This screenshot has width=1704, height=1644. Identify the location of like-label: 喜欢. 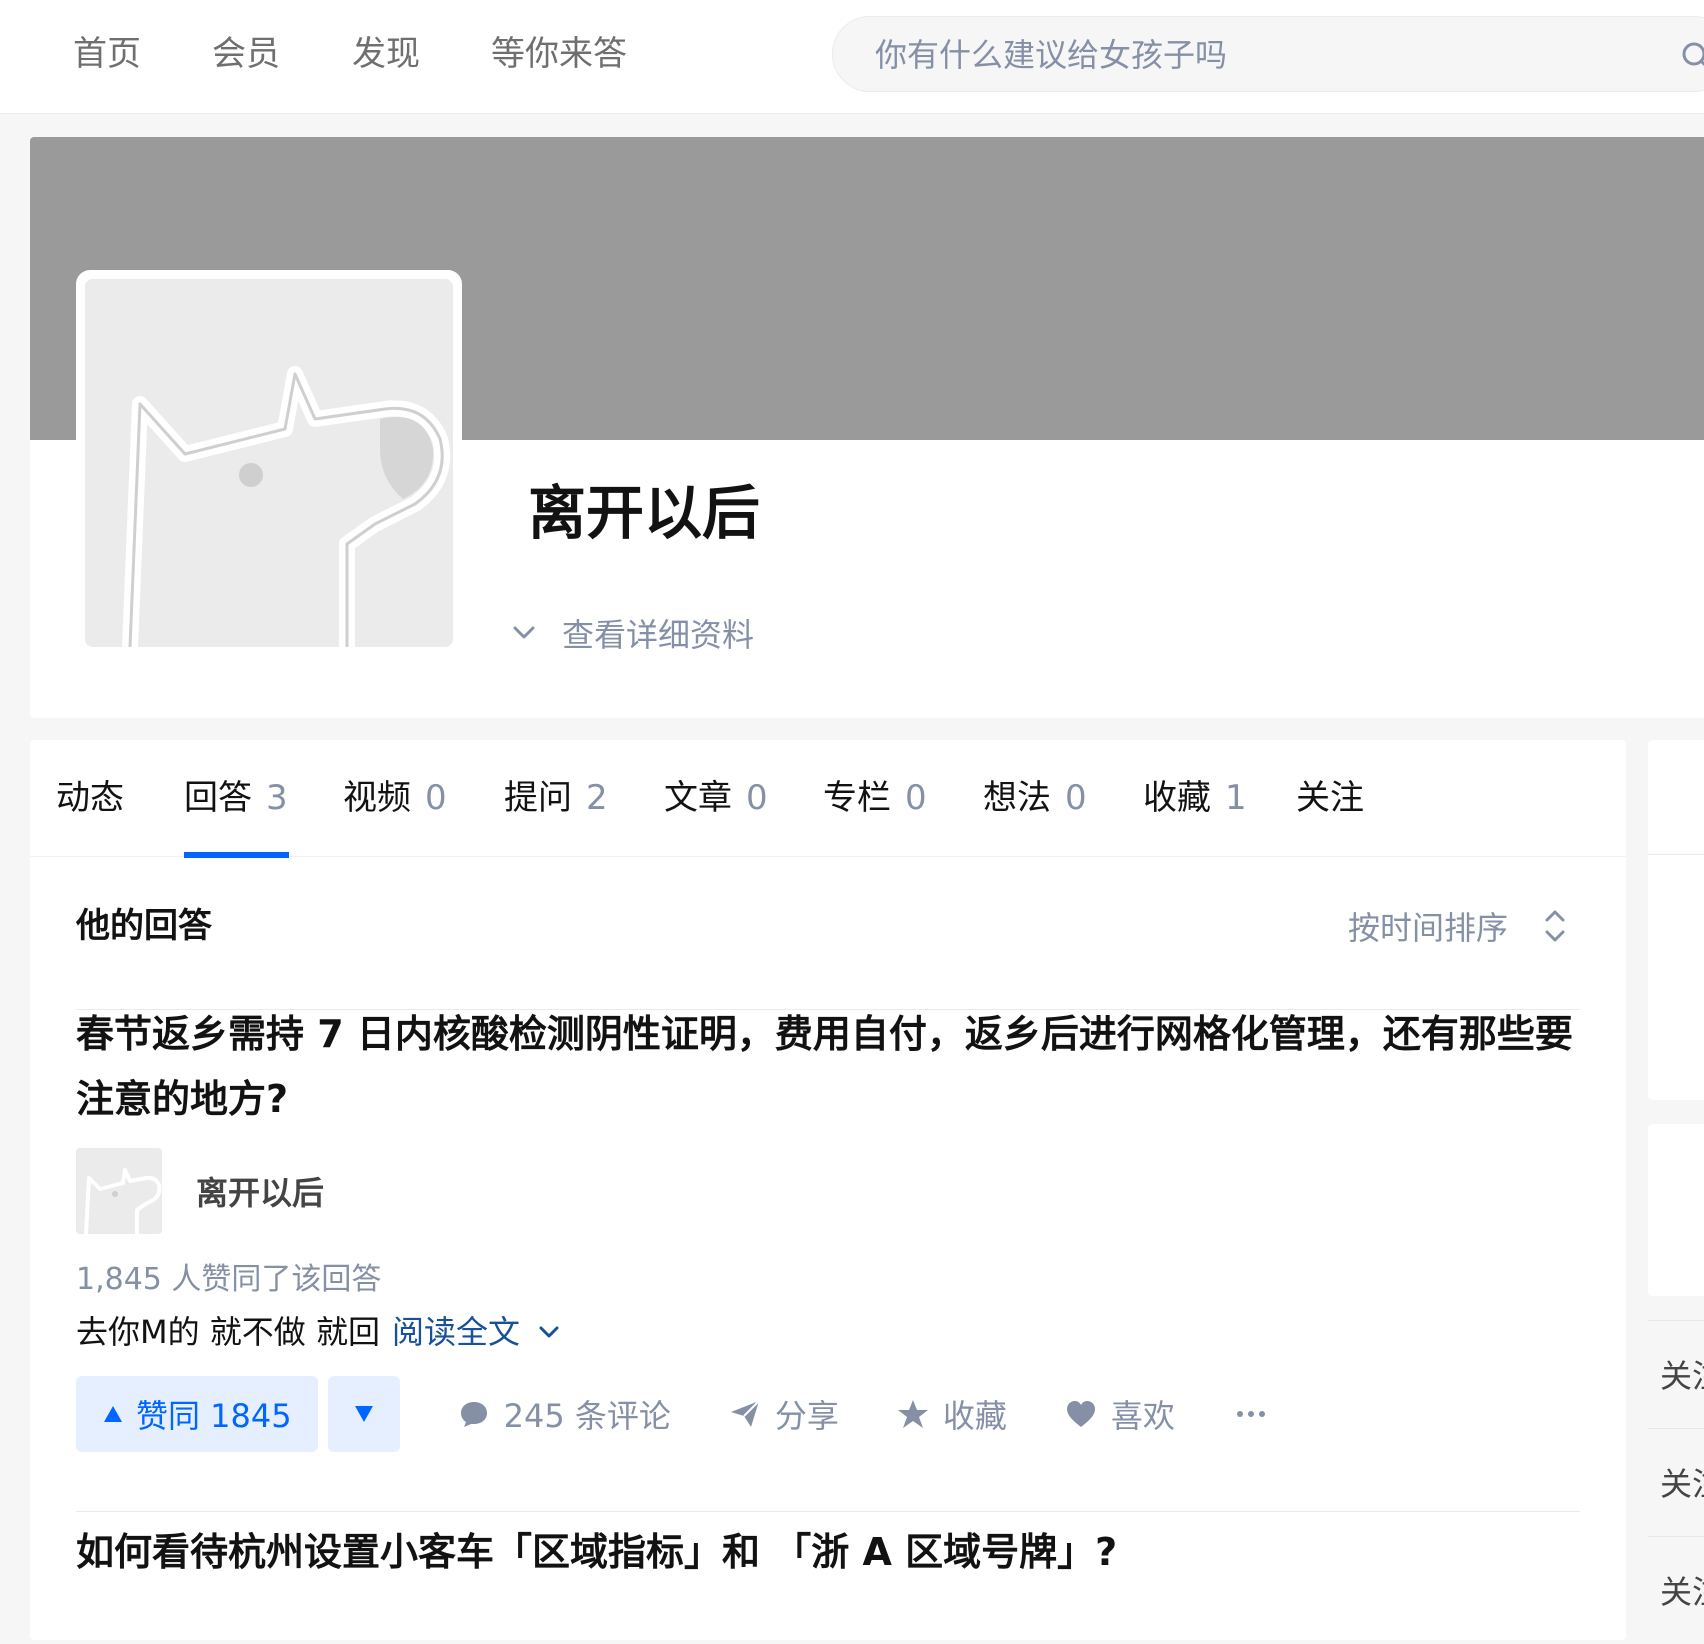
(1142, 1416).